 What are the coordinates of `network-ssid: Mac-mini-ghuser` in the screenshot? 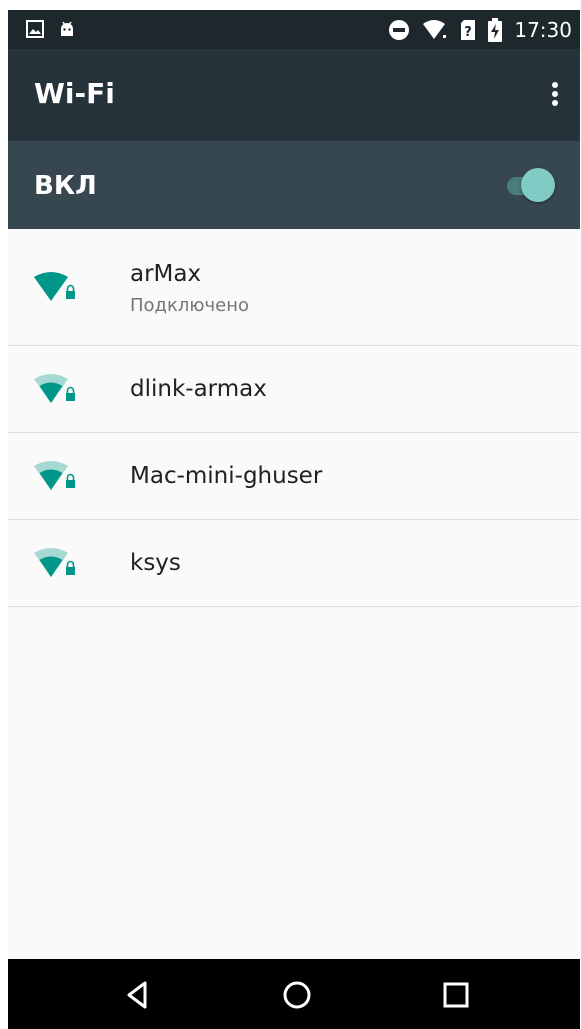 It's located at (226, 476).